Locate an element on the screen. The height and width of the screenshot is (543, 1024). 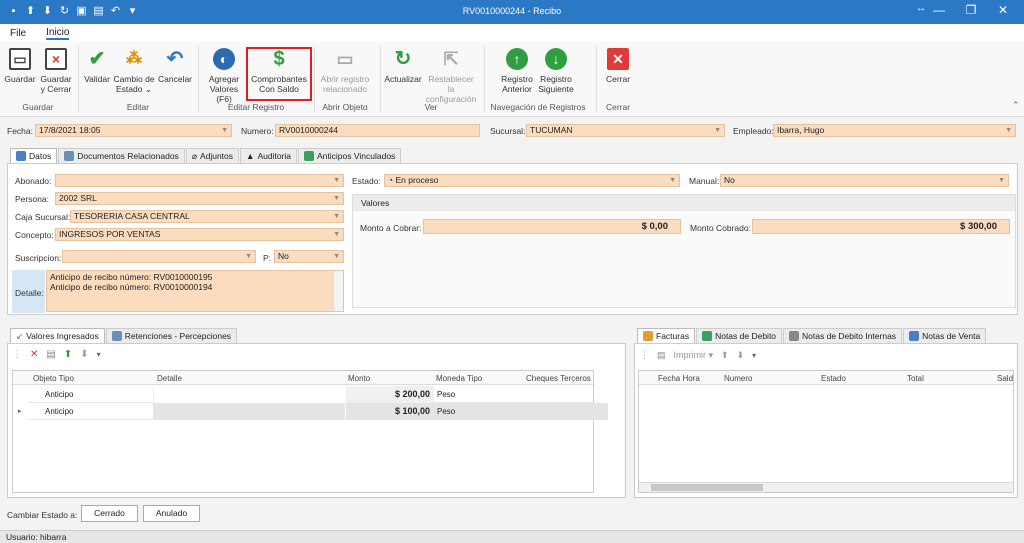
imprimir-button: Imprimir ▾ is located at coordinates (694, 355).